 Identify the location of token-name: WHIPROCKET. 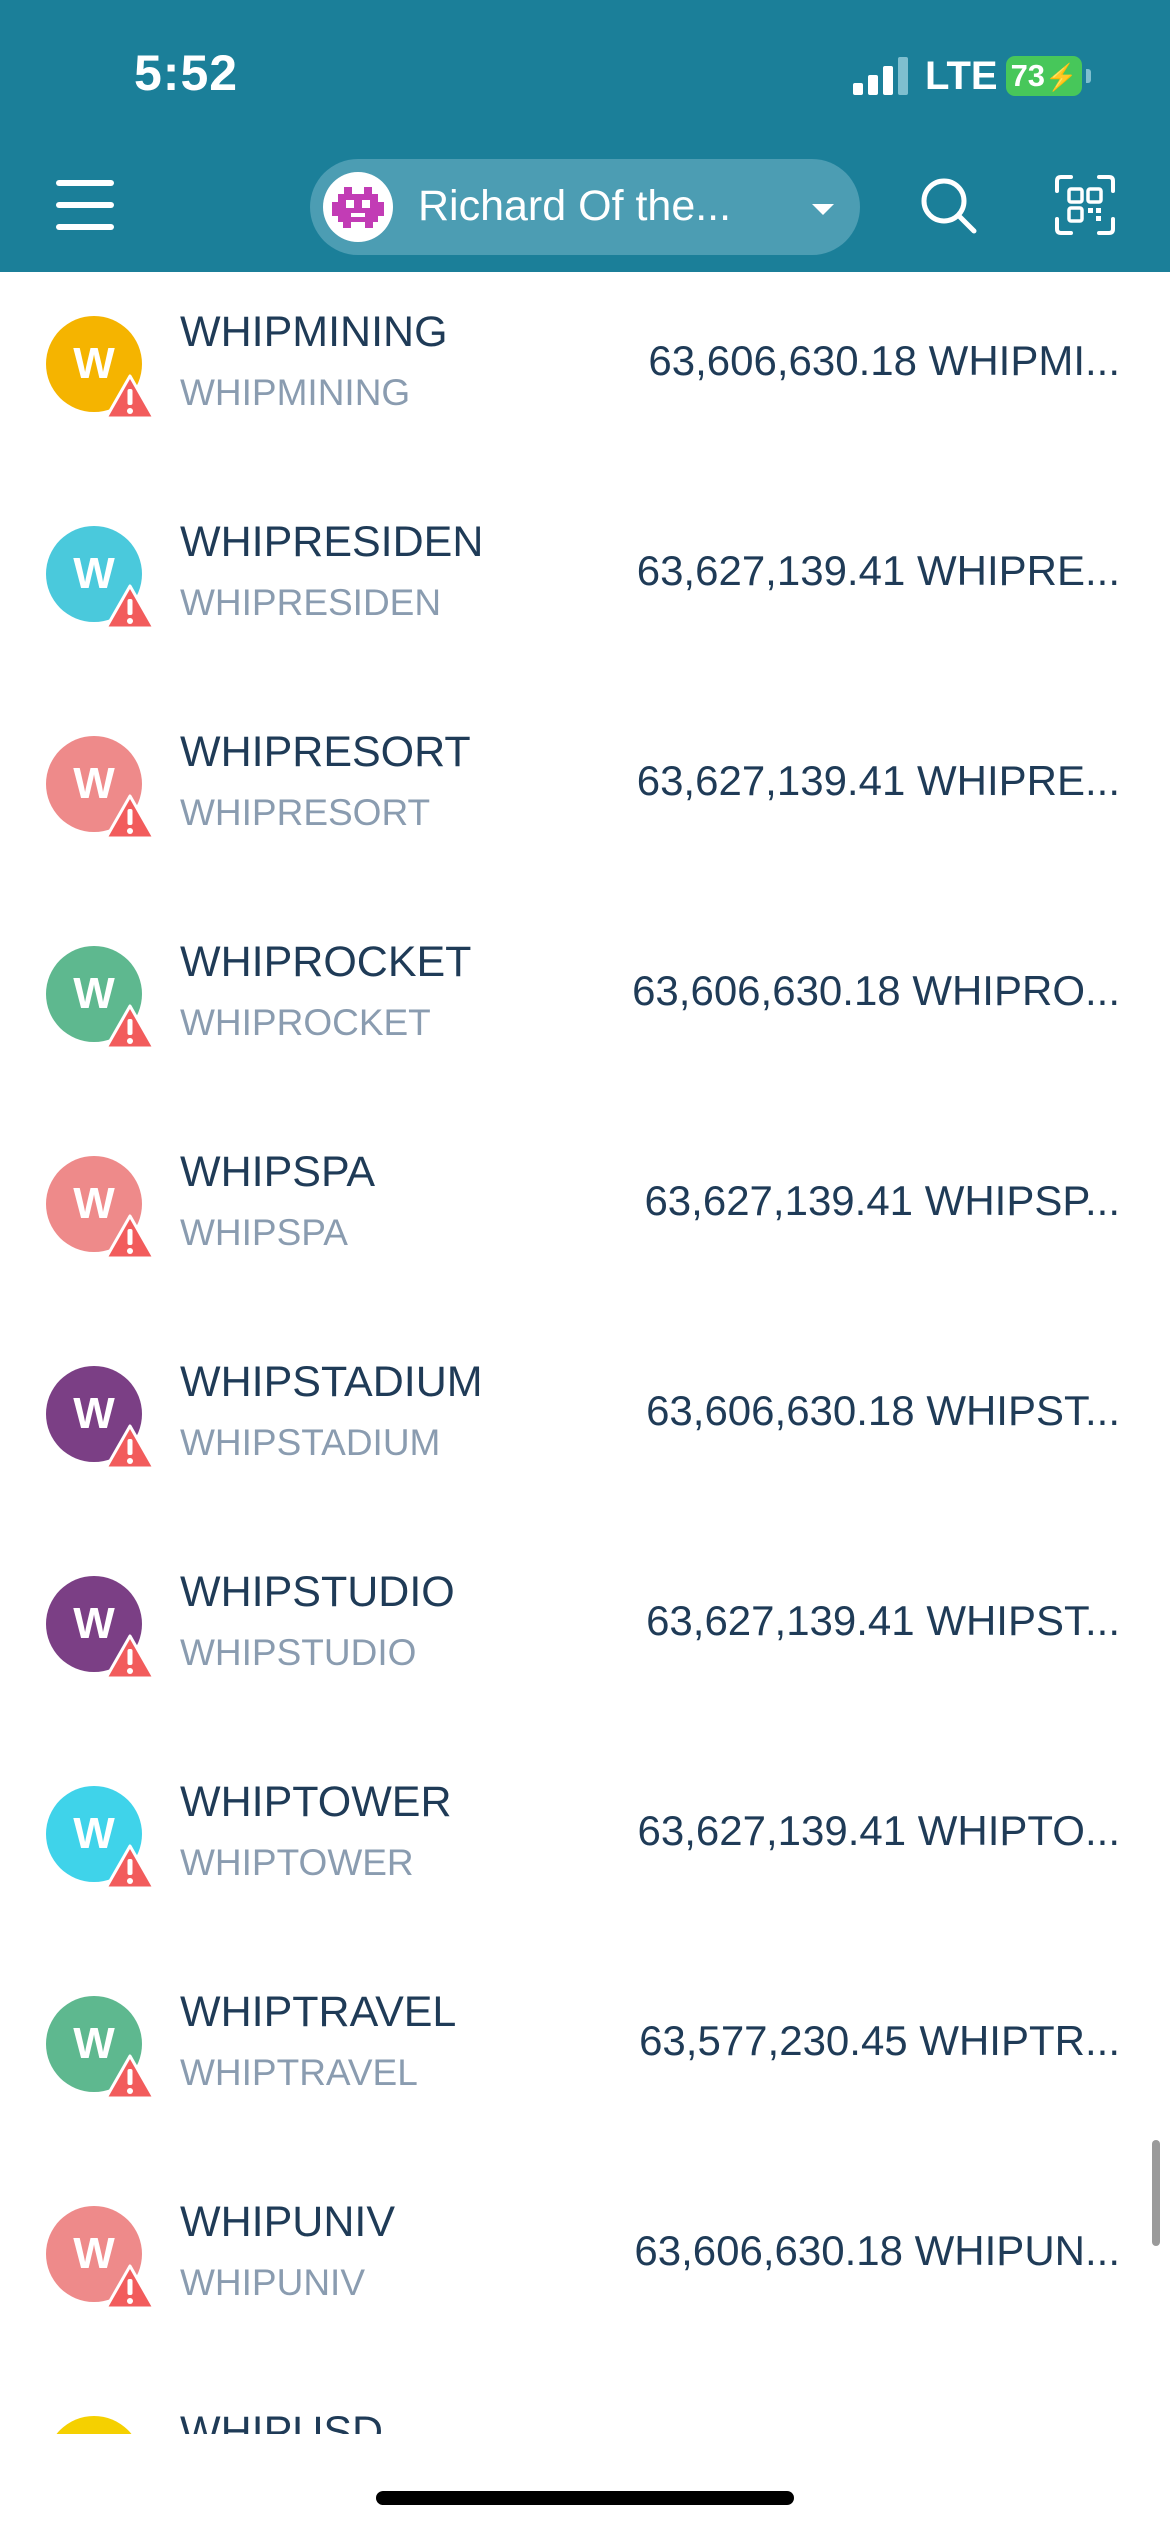
(326, 962).